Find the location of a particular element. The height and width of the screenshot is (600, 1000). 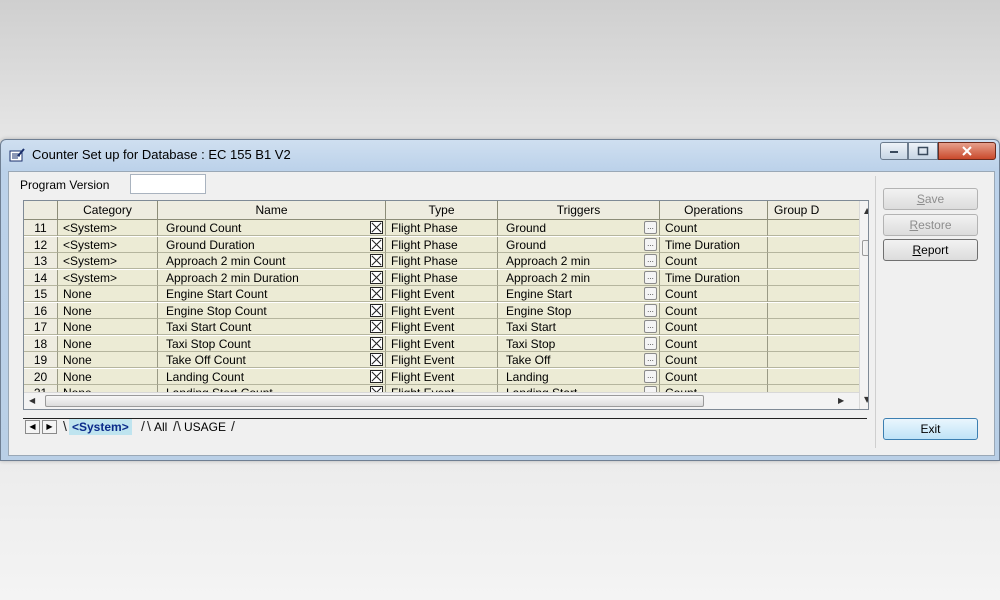

name-cell: Ground Count is located at coordinates (272, 228).